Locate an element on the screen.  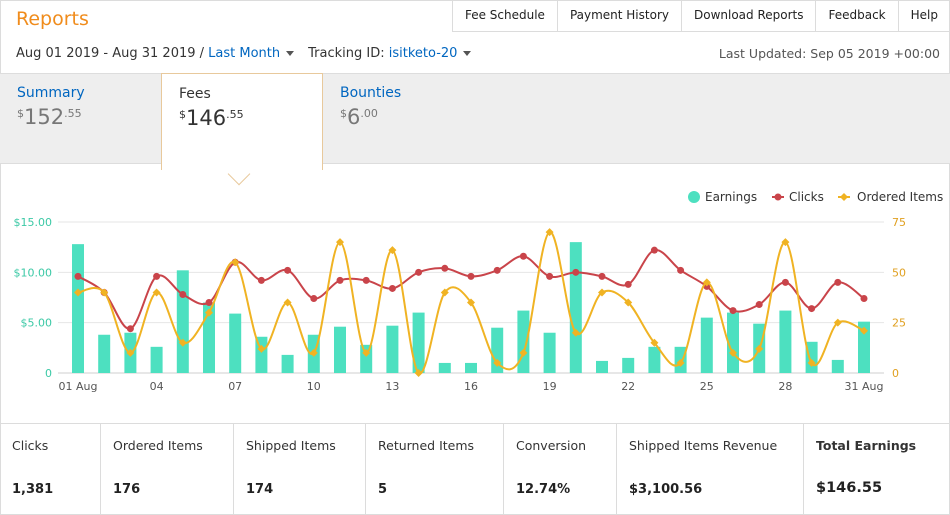
legend-earnings-marker is located at coordinates (694, 197).